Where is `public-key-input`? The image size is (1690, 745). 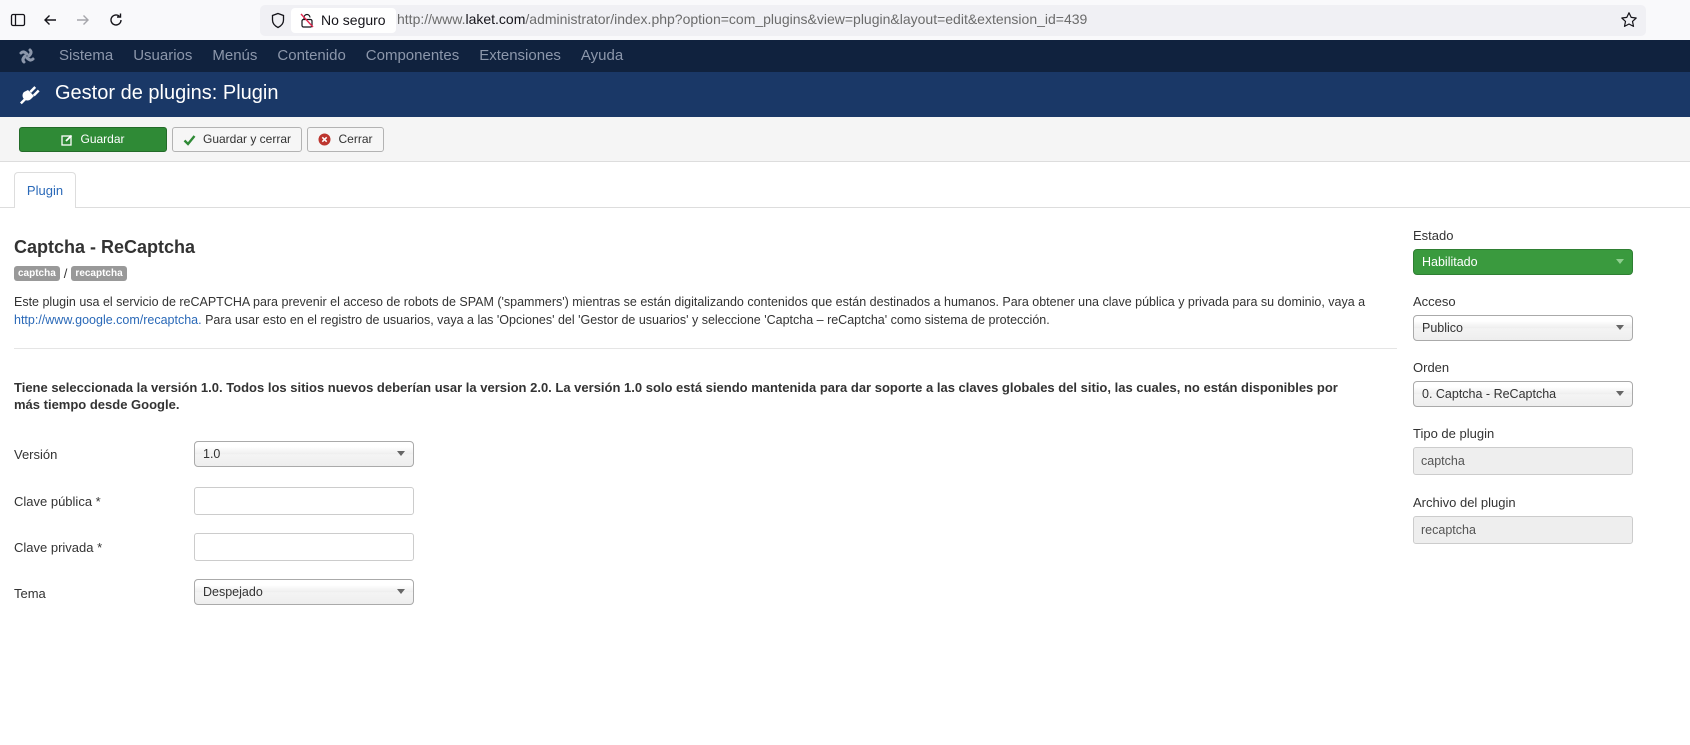 public-key-input is located at coordinates (304, 501).